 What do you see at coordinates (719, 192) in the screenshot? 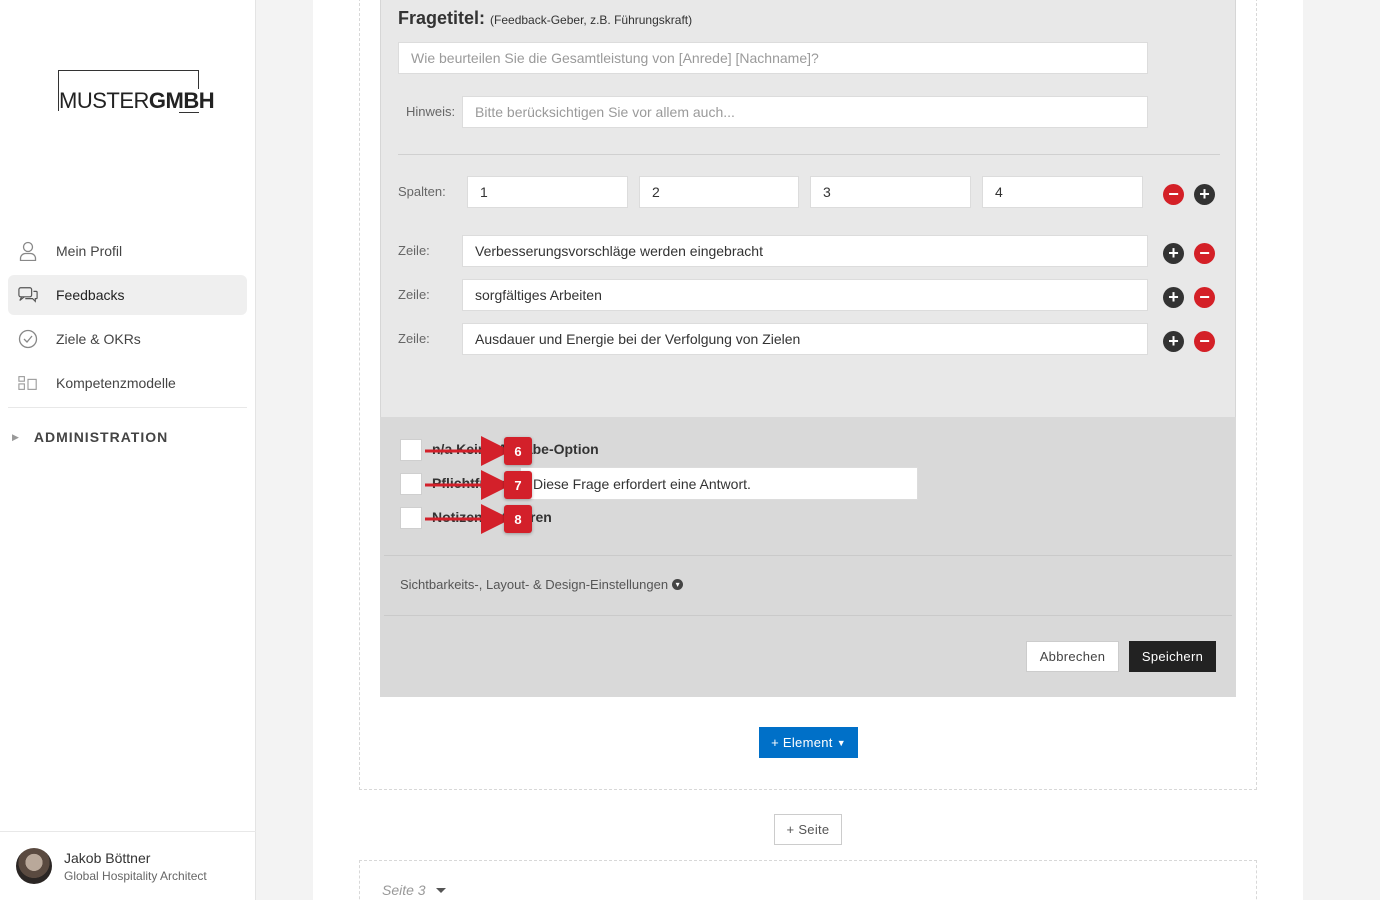
I see `column-input-2: 2` at bounding box center [719, 192].